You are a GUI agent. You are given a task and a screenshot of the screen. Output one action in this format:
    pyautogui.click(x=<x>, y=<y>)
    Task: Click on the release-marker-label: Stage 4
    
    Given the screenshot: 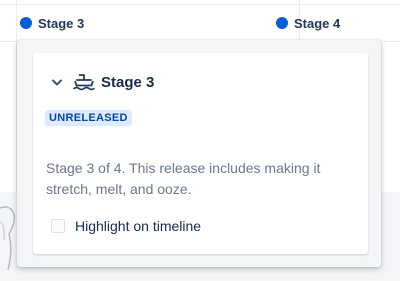 What is the action you would take?
    pyautogui.click(x=317, y=23)
    